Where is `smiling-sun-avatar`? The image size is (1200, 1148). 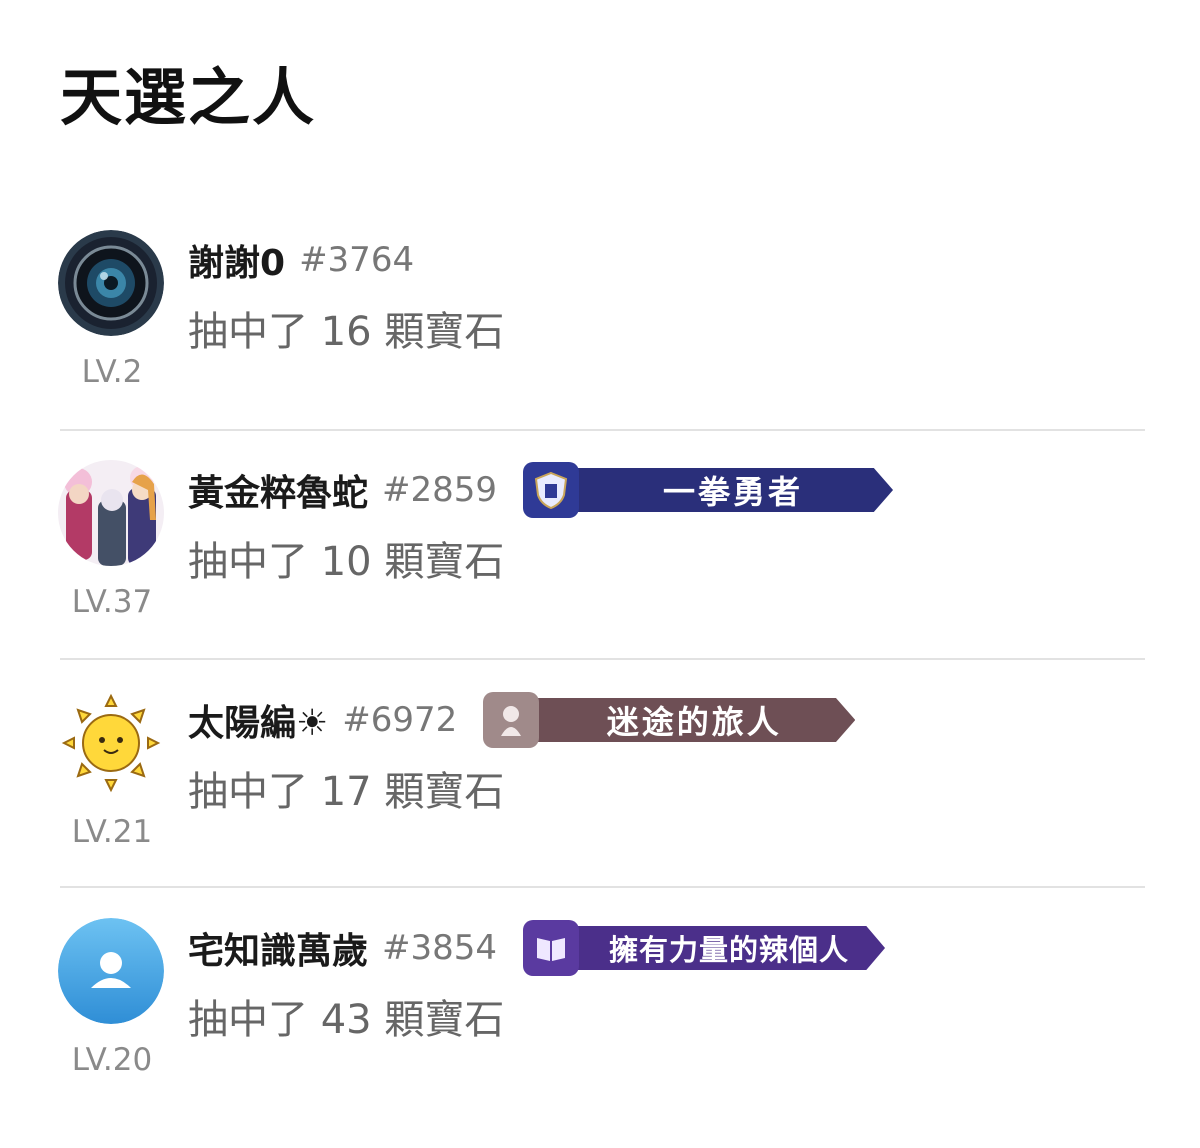
smiling-sun-avatar is located at coordinates (111, 743).